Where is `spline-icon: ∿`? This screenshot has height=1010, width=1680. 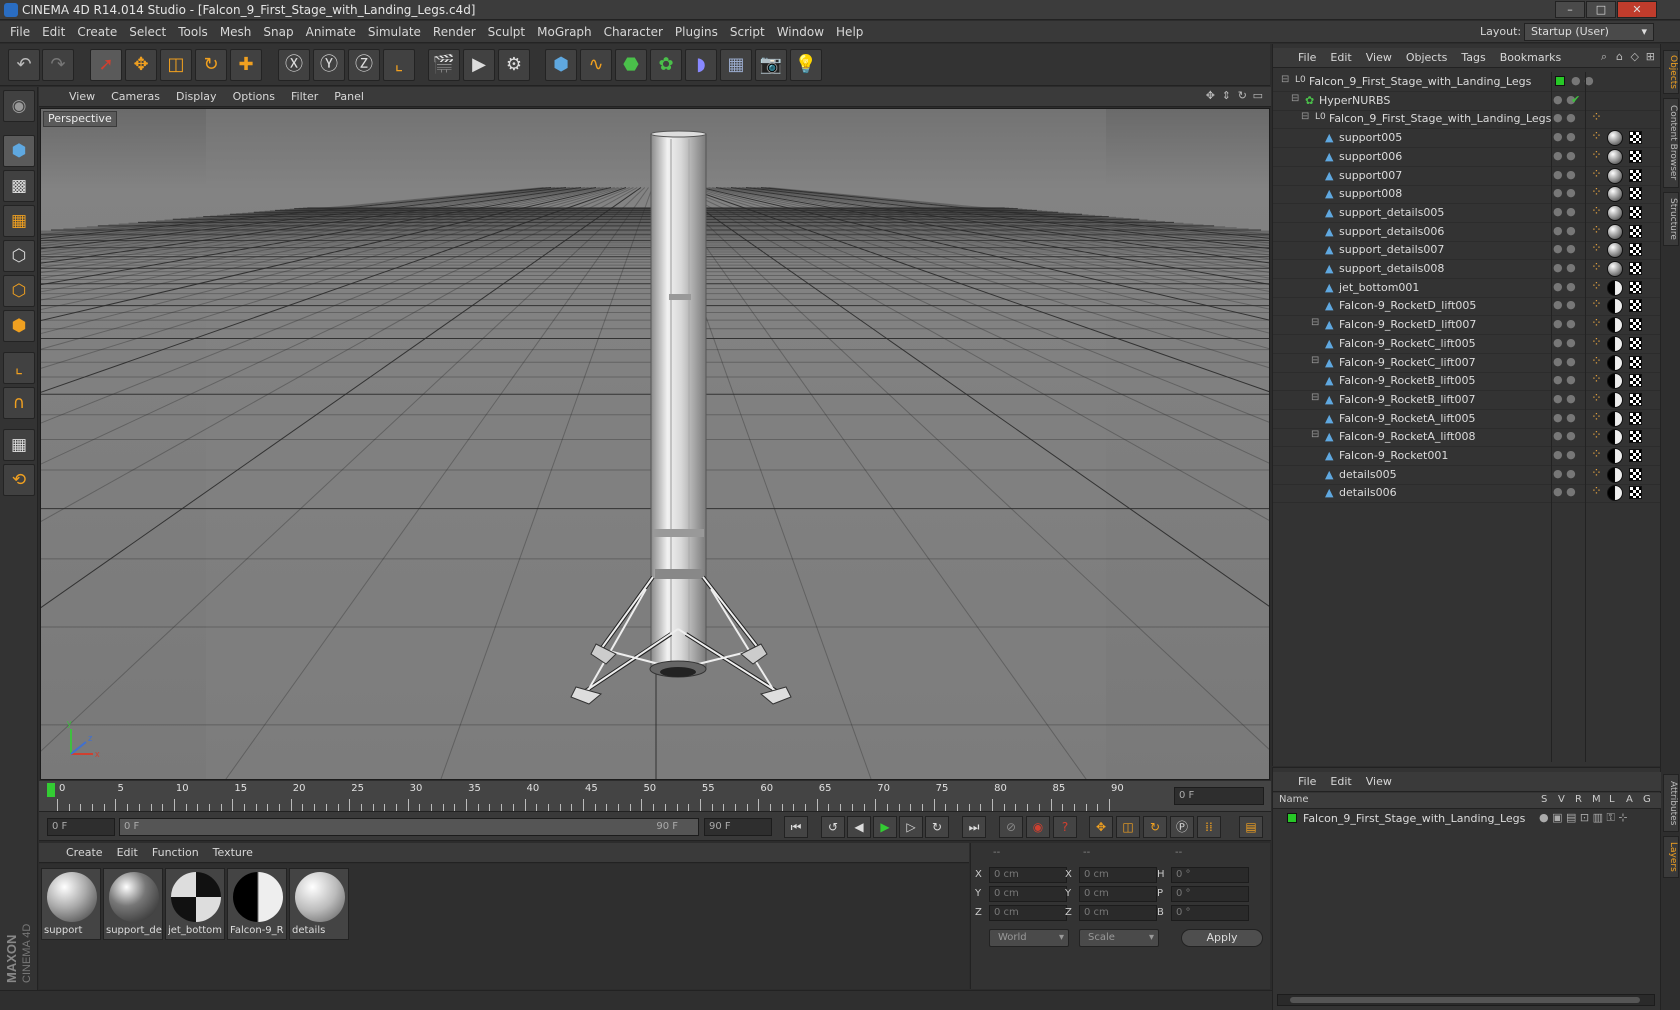
spline-icon: ∿ is located at coordinates (596, 65).